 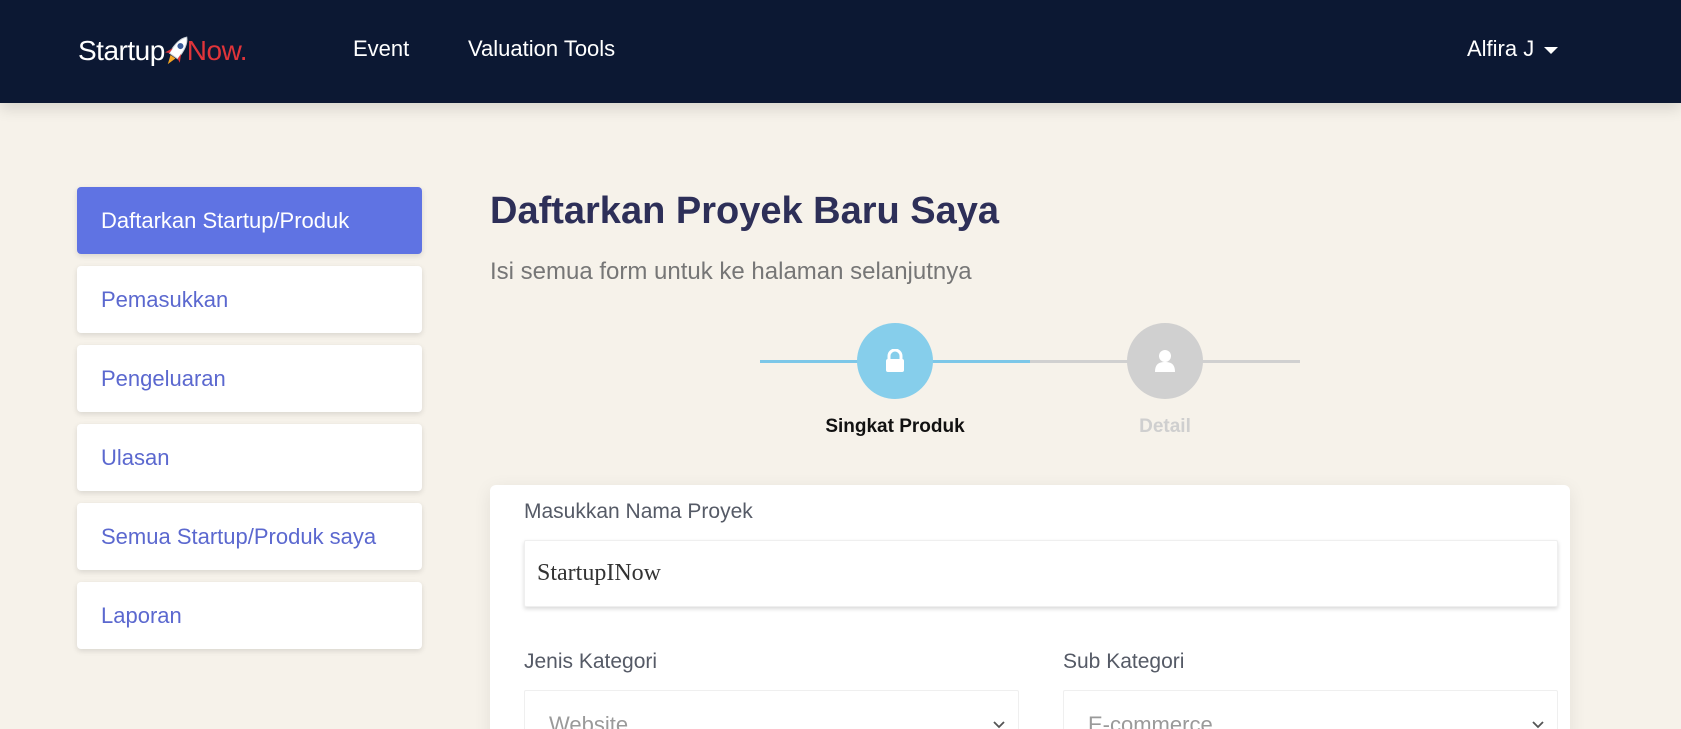 I want to click on project-name-label: Masukkan Nama Proyek, so click(x=638, y=511).